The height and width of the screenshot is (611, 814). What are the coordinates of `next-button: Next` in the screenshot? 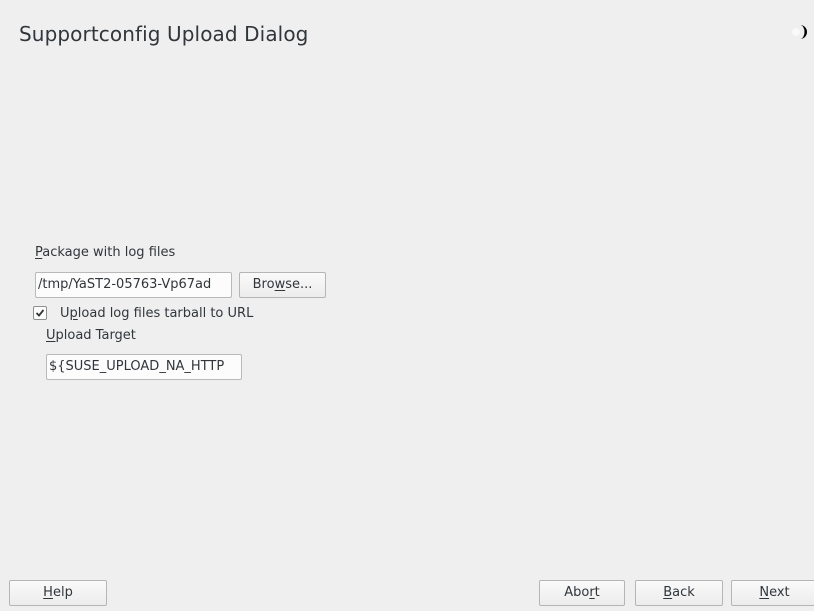 It's located at (772, 593).